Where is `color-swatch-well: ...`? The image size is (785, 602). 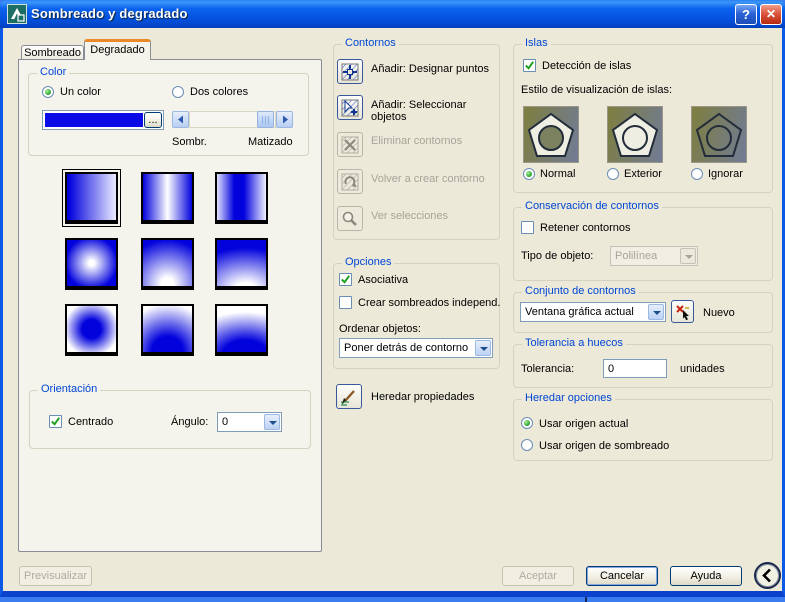 color-swatch-well: ... is located at coordinates (103, 120).